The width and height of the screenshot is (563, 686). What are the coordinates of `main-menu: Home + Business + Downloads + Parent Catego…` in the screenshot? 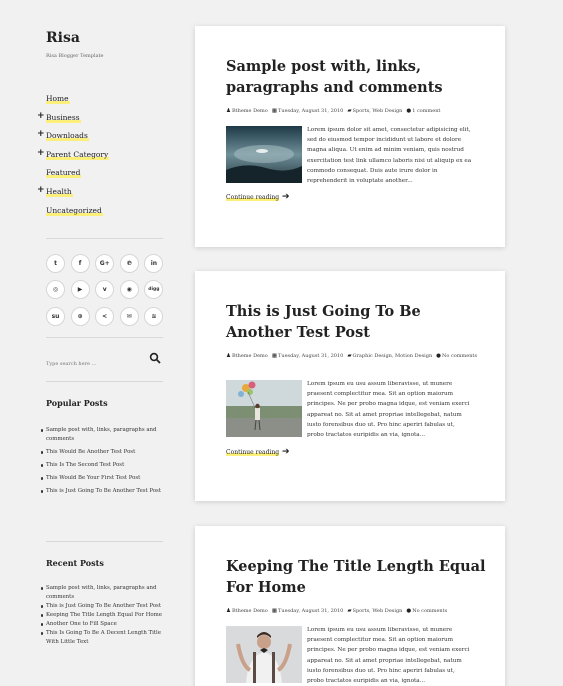 It's located at (100, 159).